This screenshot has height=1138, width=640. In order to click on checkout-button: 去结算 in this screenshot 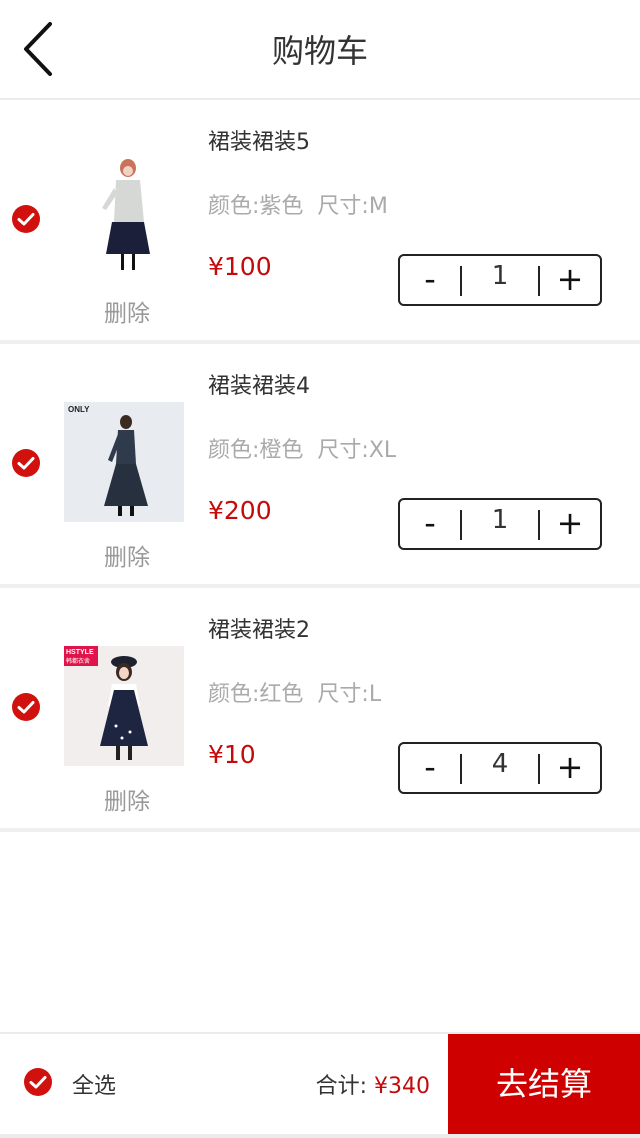, I will do `click(544, 1084)`.